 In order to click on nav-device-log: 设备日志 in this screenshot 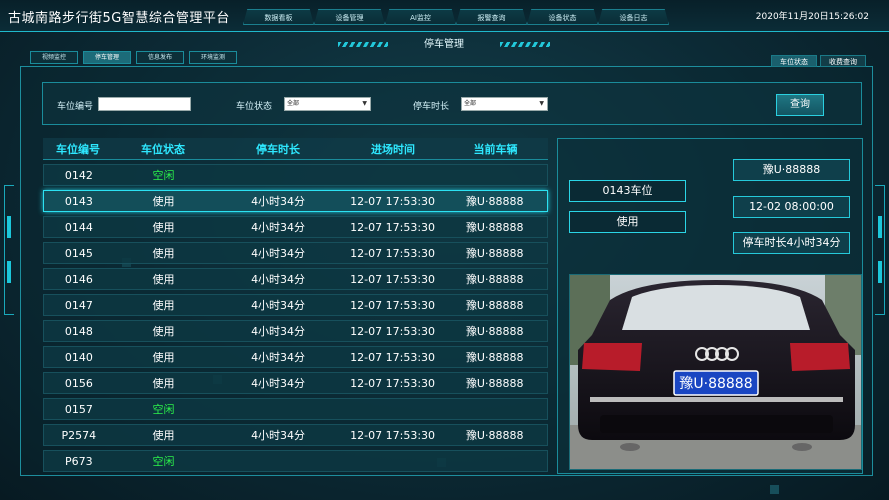, I will do `click(633, 17)`.